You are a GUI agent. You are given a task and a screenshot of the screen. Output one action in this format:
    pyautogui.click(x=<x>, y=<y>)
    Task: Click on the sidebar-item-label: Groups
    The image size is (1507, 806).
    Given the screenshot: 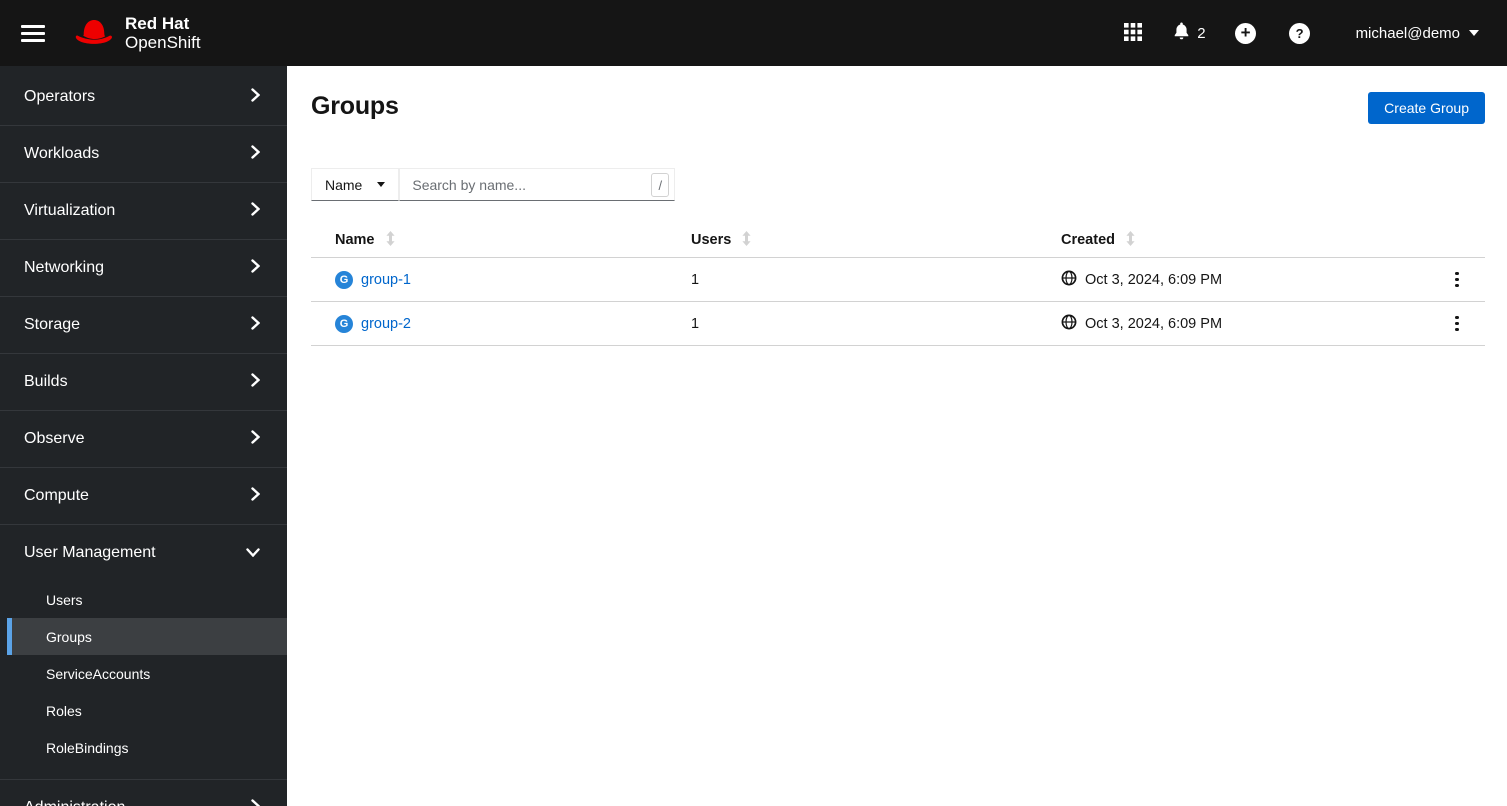 What is the action you would take?
    pyautogui.click(x=69, y=636)
    